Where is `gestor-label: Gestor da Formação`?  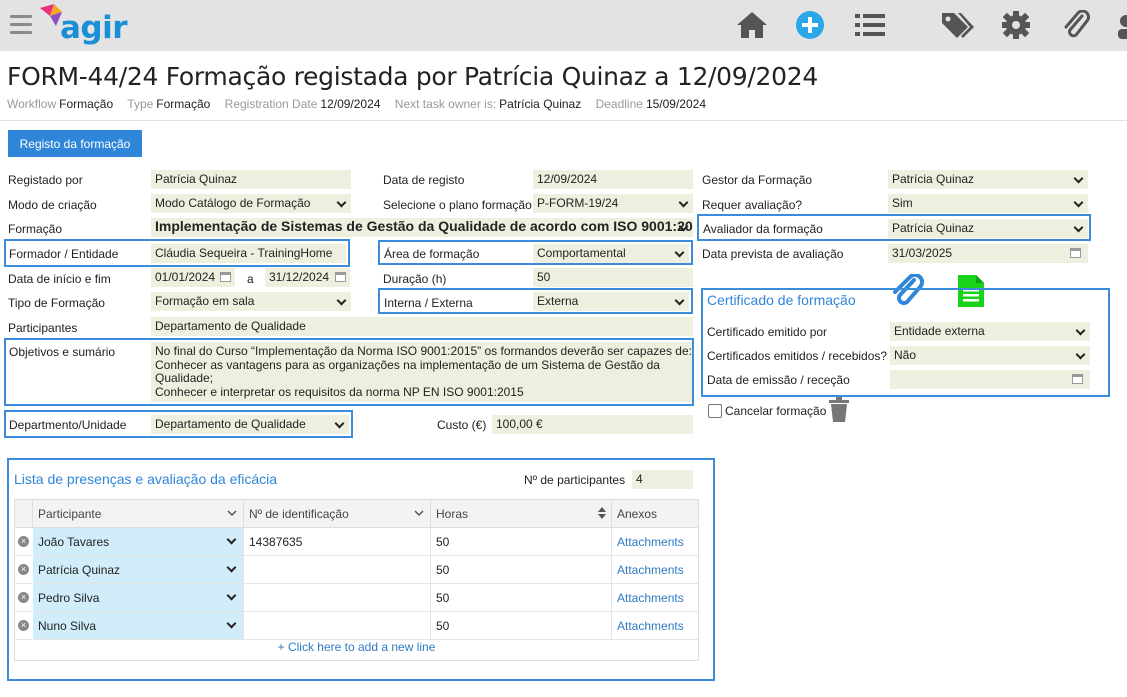 gestor-label: Gestor da Formação is located at coordinates (757, 180).